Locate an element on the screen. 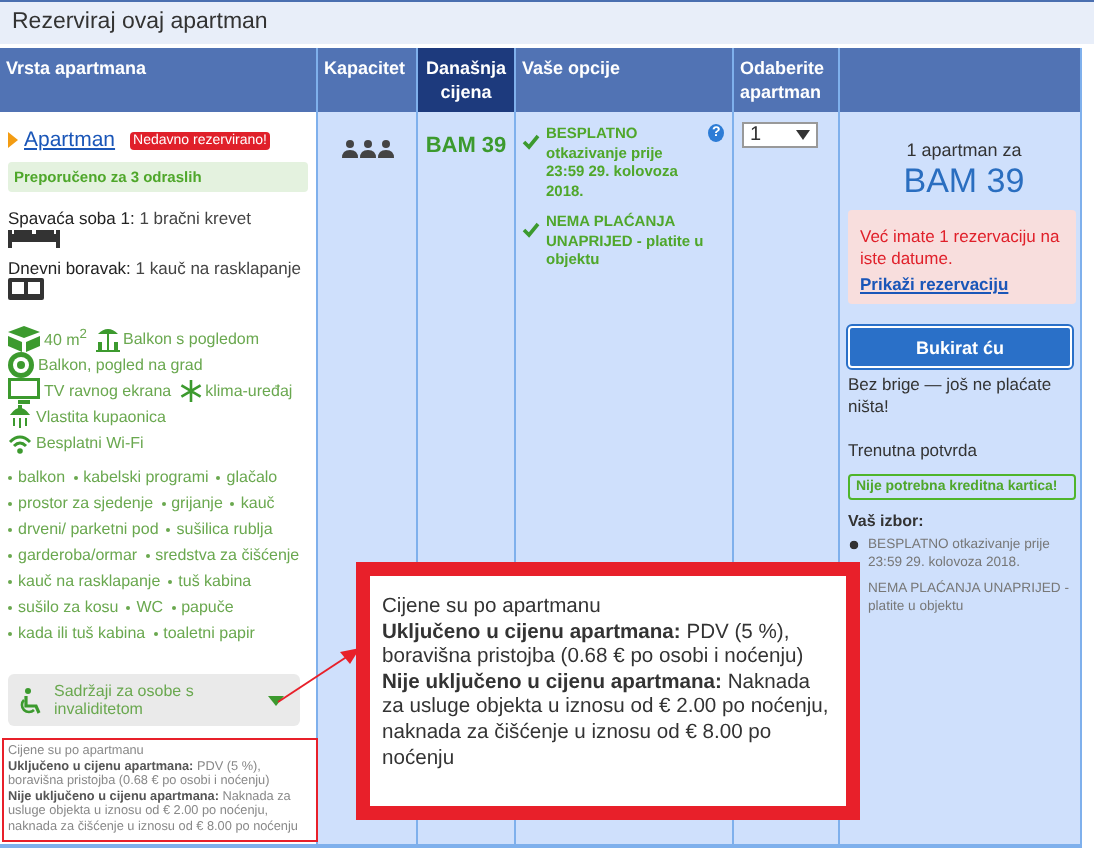 This screenshot has width=1094, height=852. book-button: Bukirat ću is located at coordinates (960, 347).